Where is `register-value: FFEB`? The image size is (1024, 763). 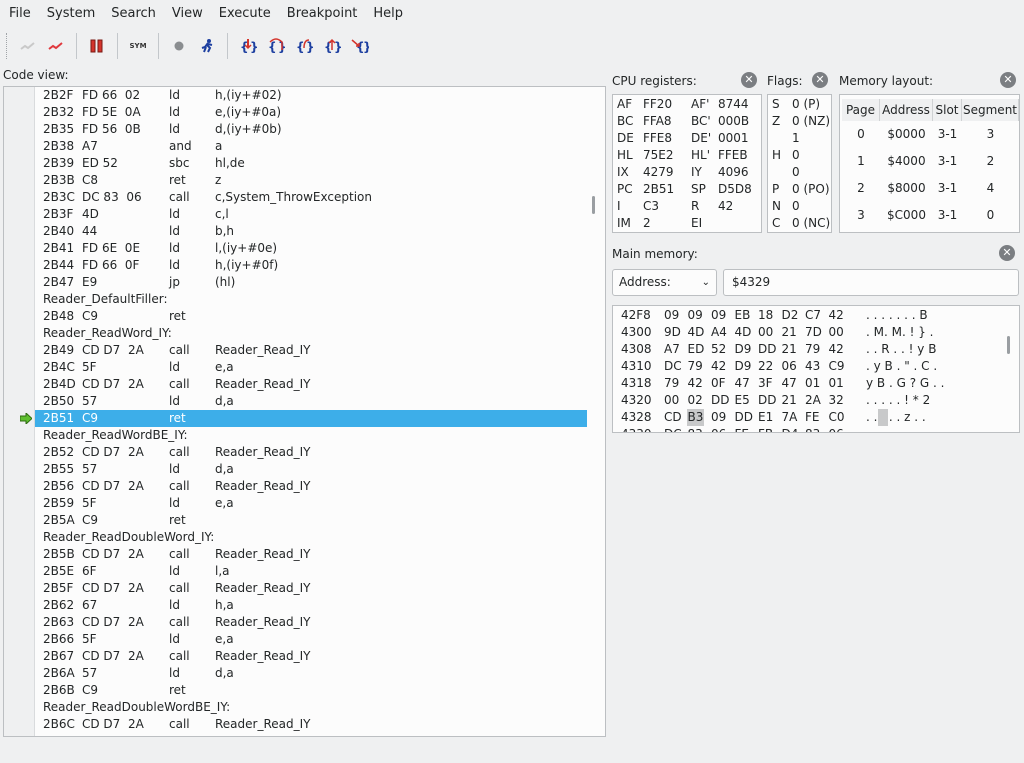 register-value: FFEB is located at coordinates (733, 155).